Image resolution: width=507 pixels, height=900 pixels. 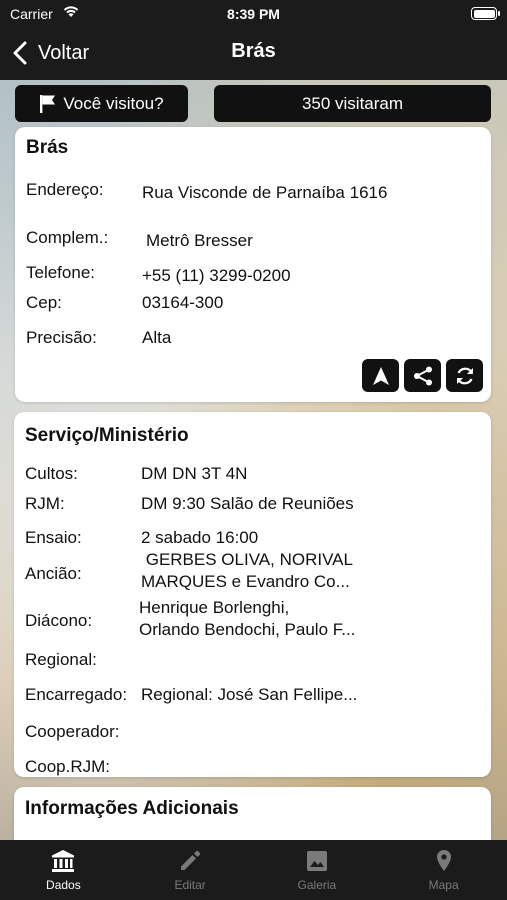 I want to click on bank-icon, so click(x=63, y=861).